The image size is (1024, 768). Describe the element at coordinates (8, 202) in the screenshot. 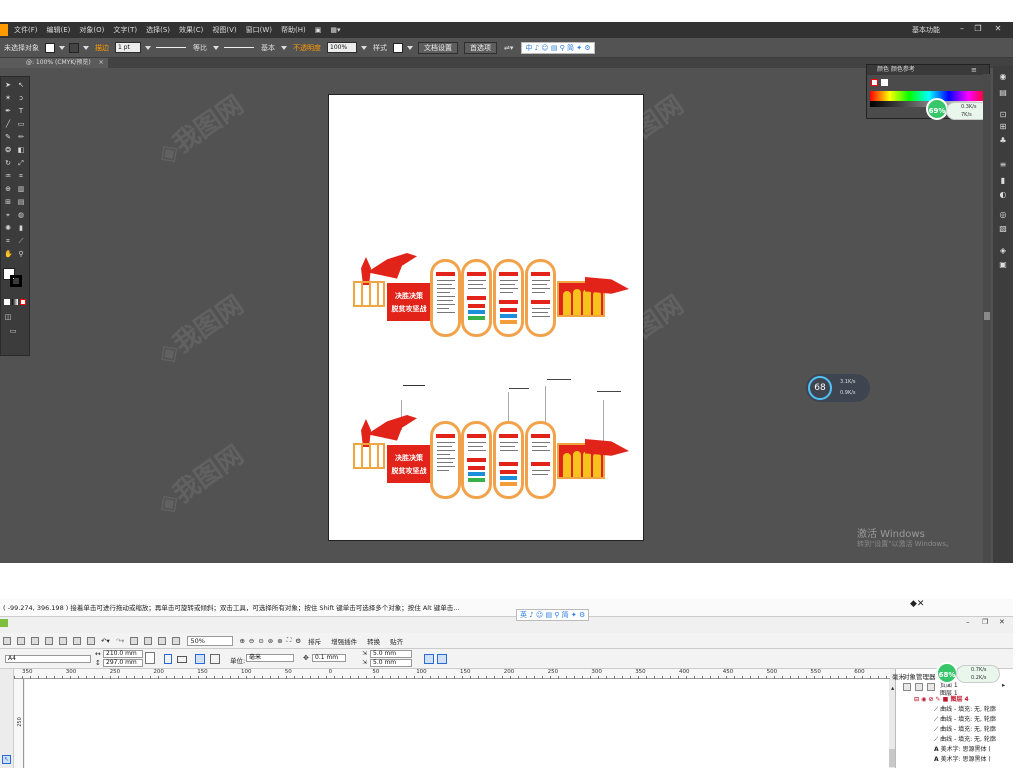

I see `mesh-tool-icon: ⊞` at that location.